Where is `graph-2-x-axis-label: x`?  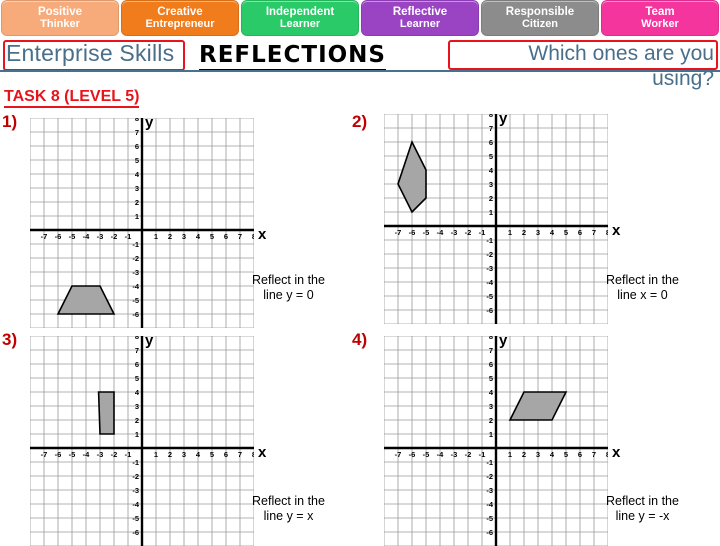
graph-2-x-axis-label: x is located at coordinates (616, 230).